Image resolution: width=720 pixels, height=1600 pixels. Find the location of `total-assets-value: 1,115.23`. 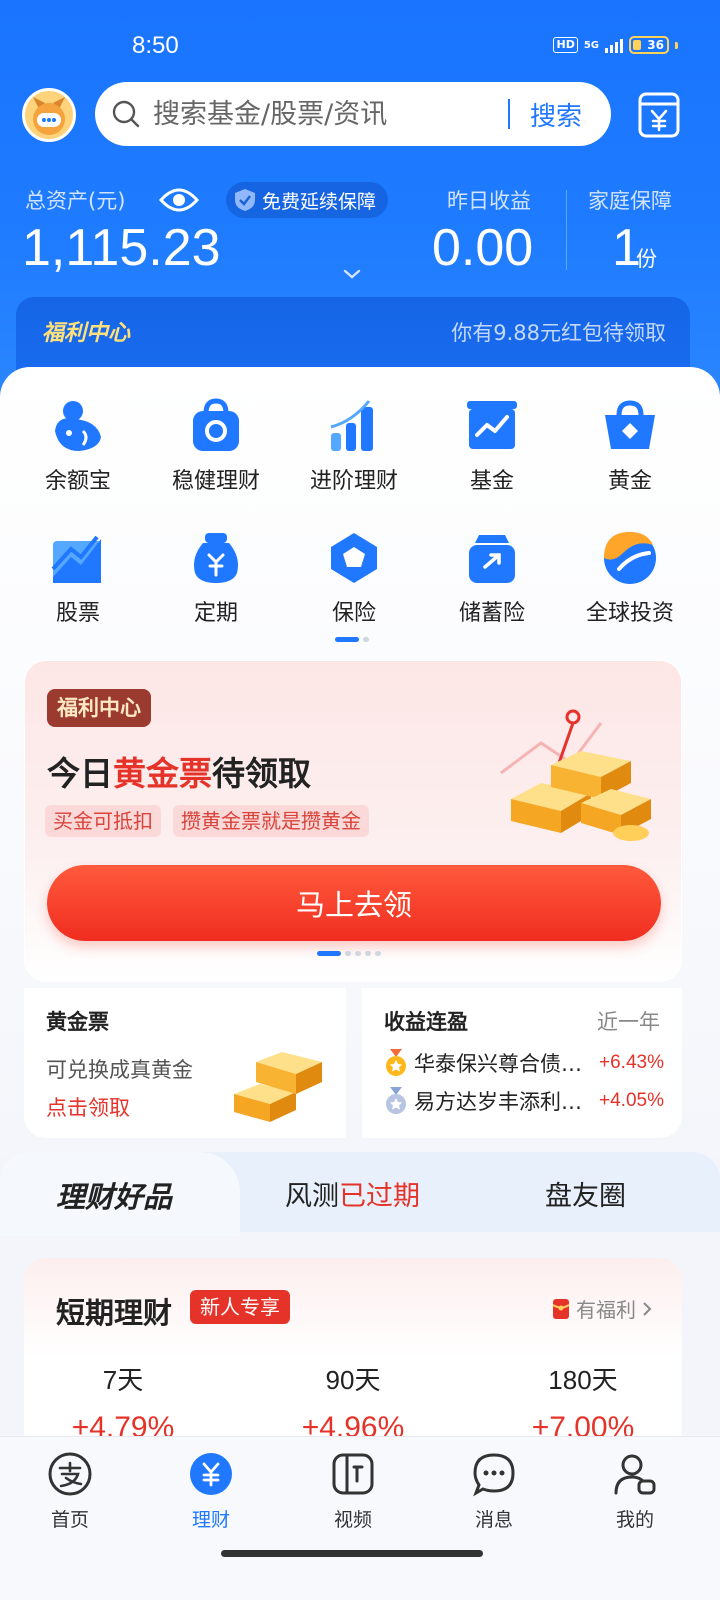

total-assets-value: 1,115.23 is located at coordinates (121, 248).